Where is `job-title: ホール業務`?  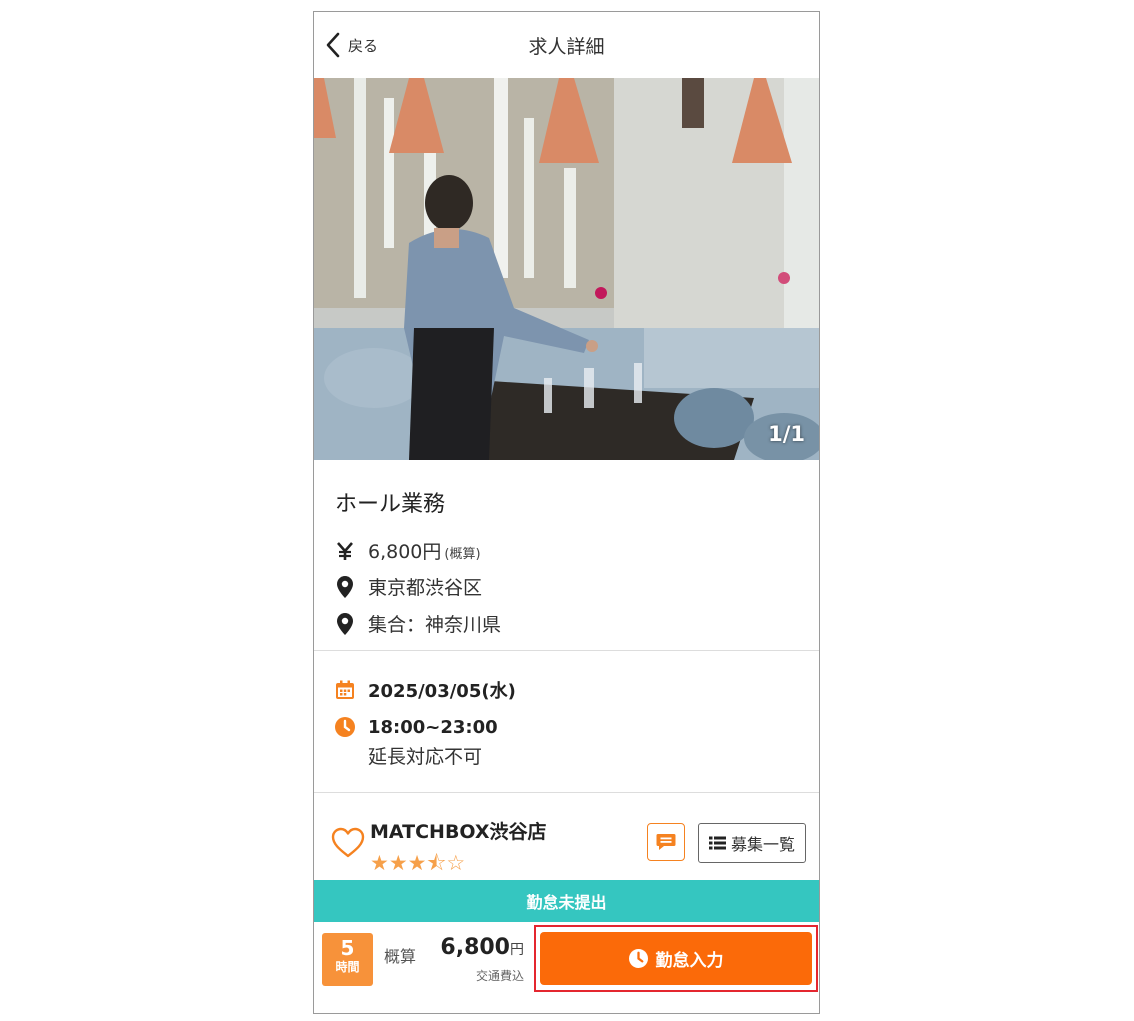
job-title: ホール業務 is located at coordinates (390, 504).